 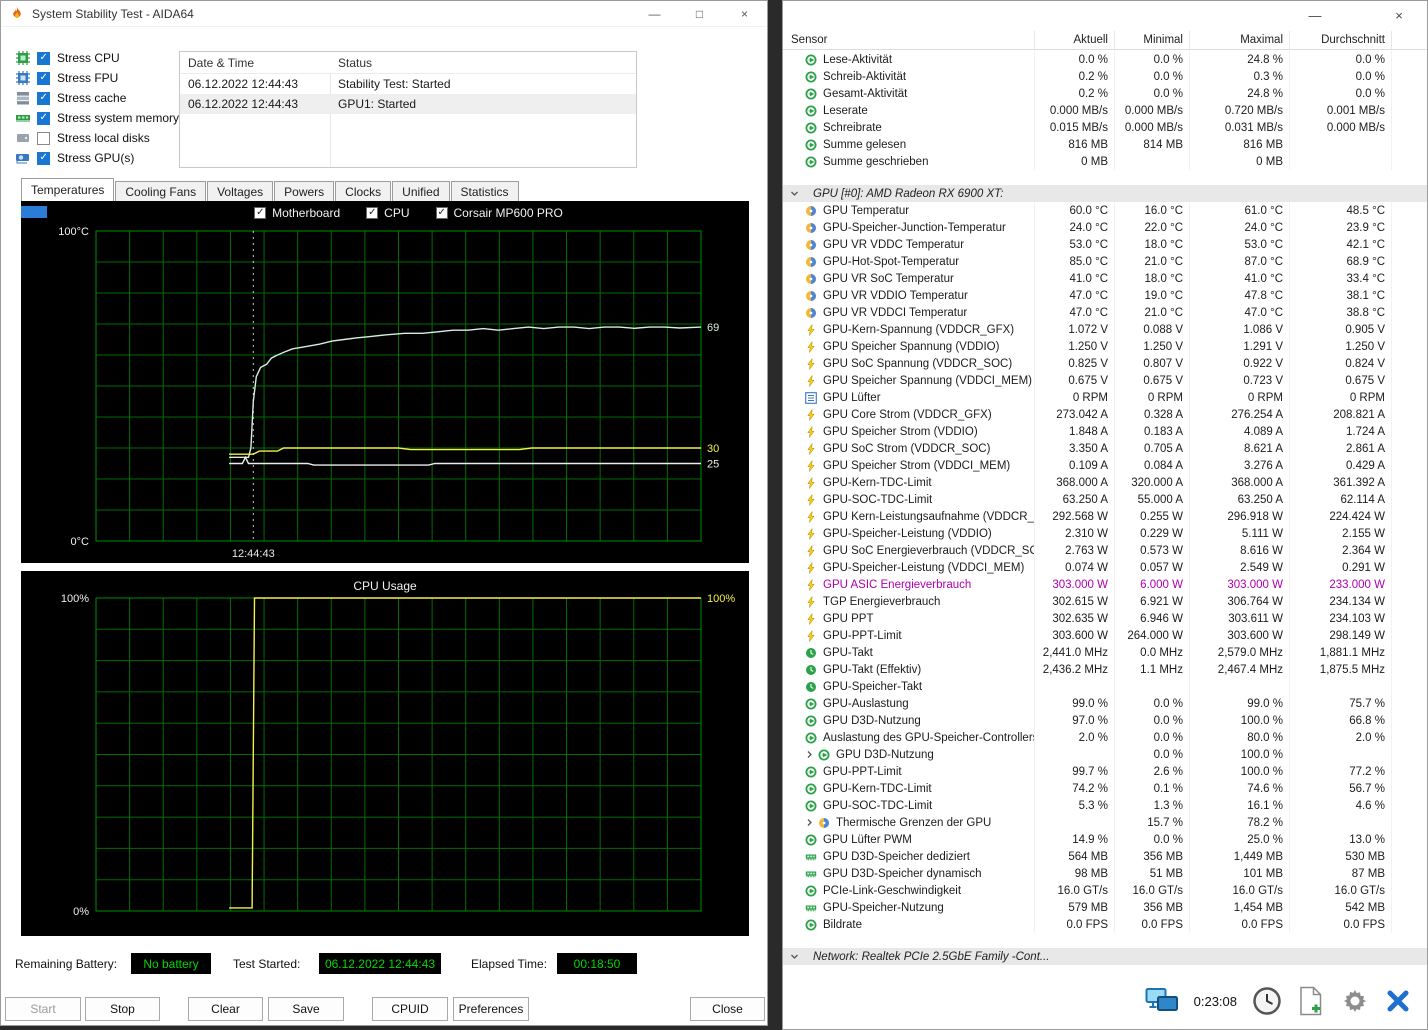 I want to click on sensor-row: Summe gelesen 816 MB 814 MB 816 MB, so click(x=1105, y=144).